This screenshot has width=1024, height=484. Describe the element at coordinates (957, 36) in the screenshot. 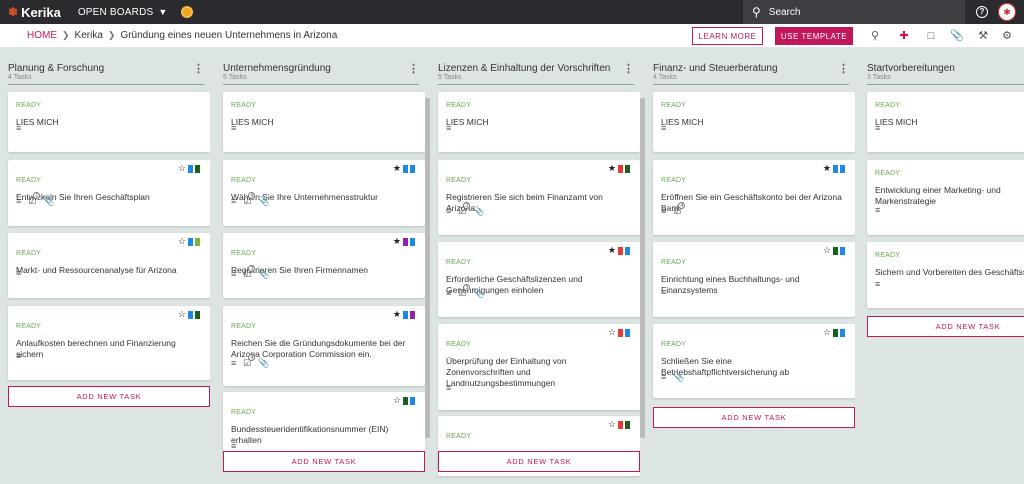

I see `attachment-icon: 📎` at that location.